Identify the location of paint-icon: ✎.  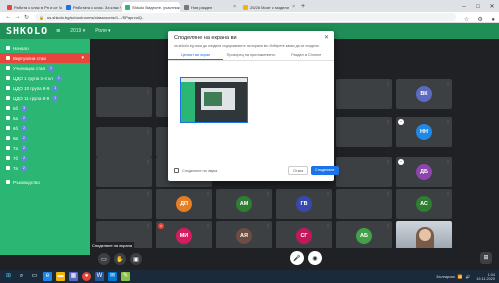
(125, 276).